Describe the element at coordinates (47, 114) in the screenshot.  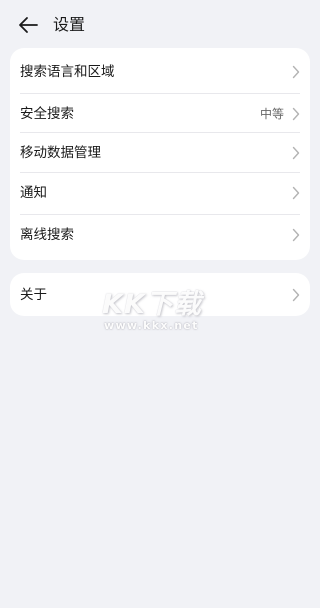
I see `settings-item-label: 安全搜索` at that location.